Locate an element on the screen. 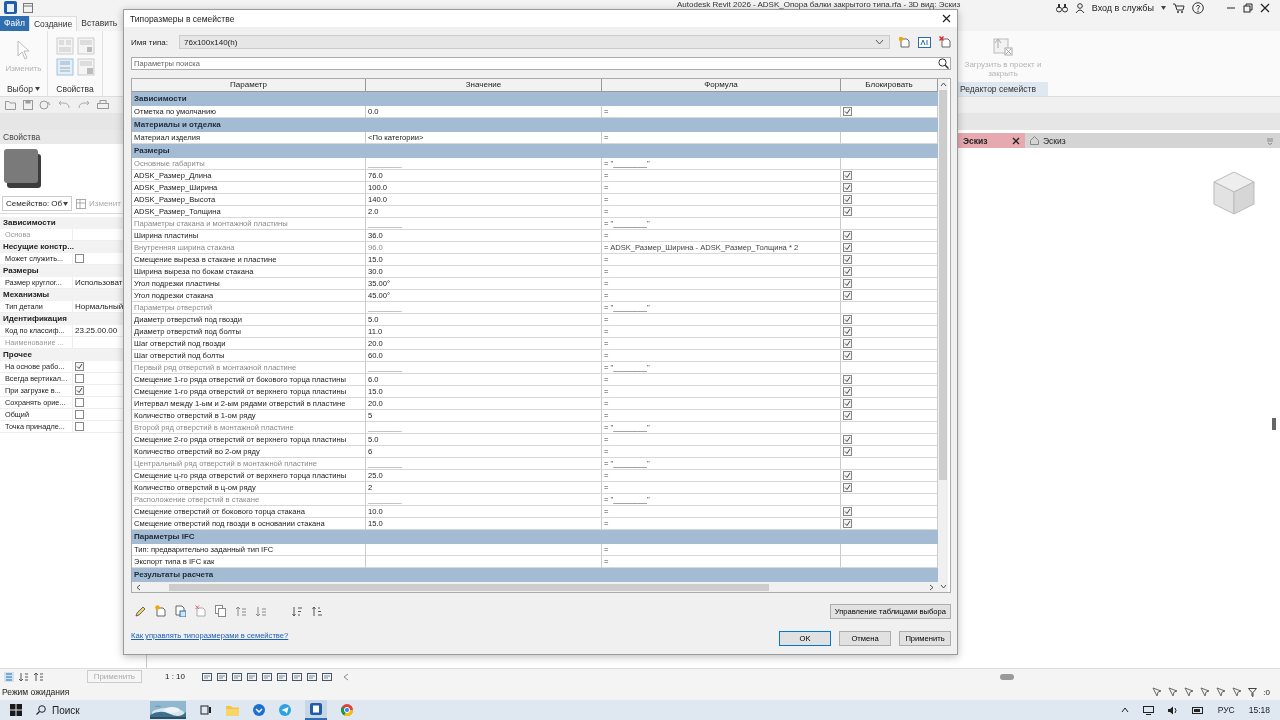  speaker-icon is located at coordinates (1172, 710).